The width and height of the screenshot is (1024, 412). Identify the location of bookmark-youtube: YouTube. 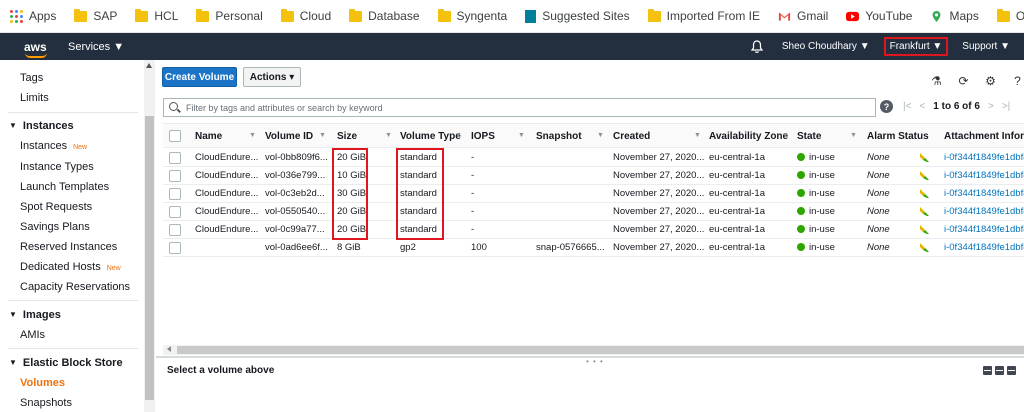
(879, 16).